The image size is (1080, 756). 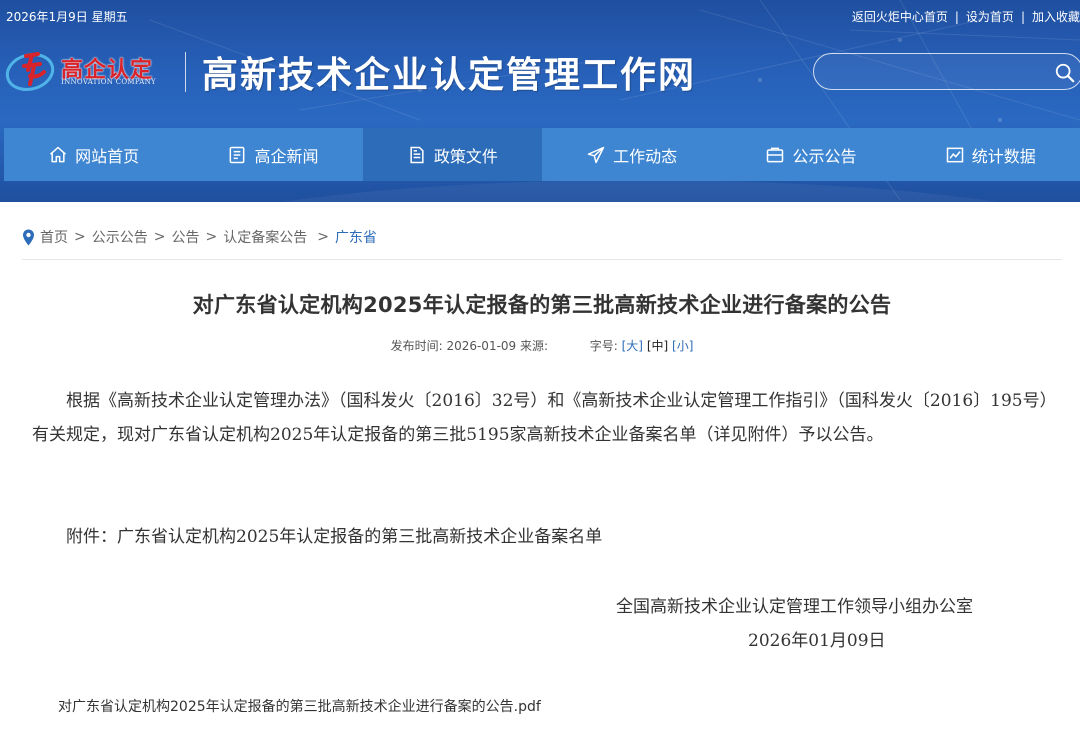 I want to click on top-bar: 2026年1月9日 星期五 返回火炬中心首页 | 设为首页 | 加入收藏, so click(x=540, y=15).